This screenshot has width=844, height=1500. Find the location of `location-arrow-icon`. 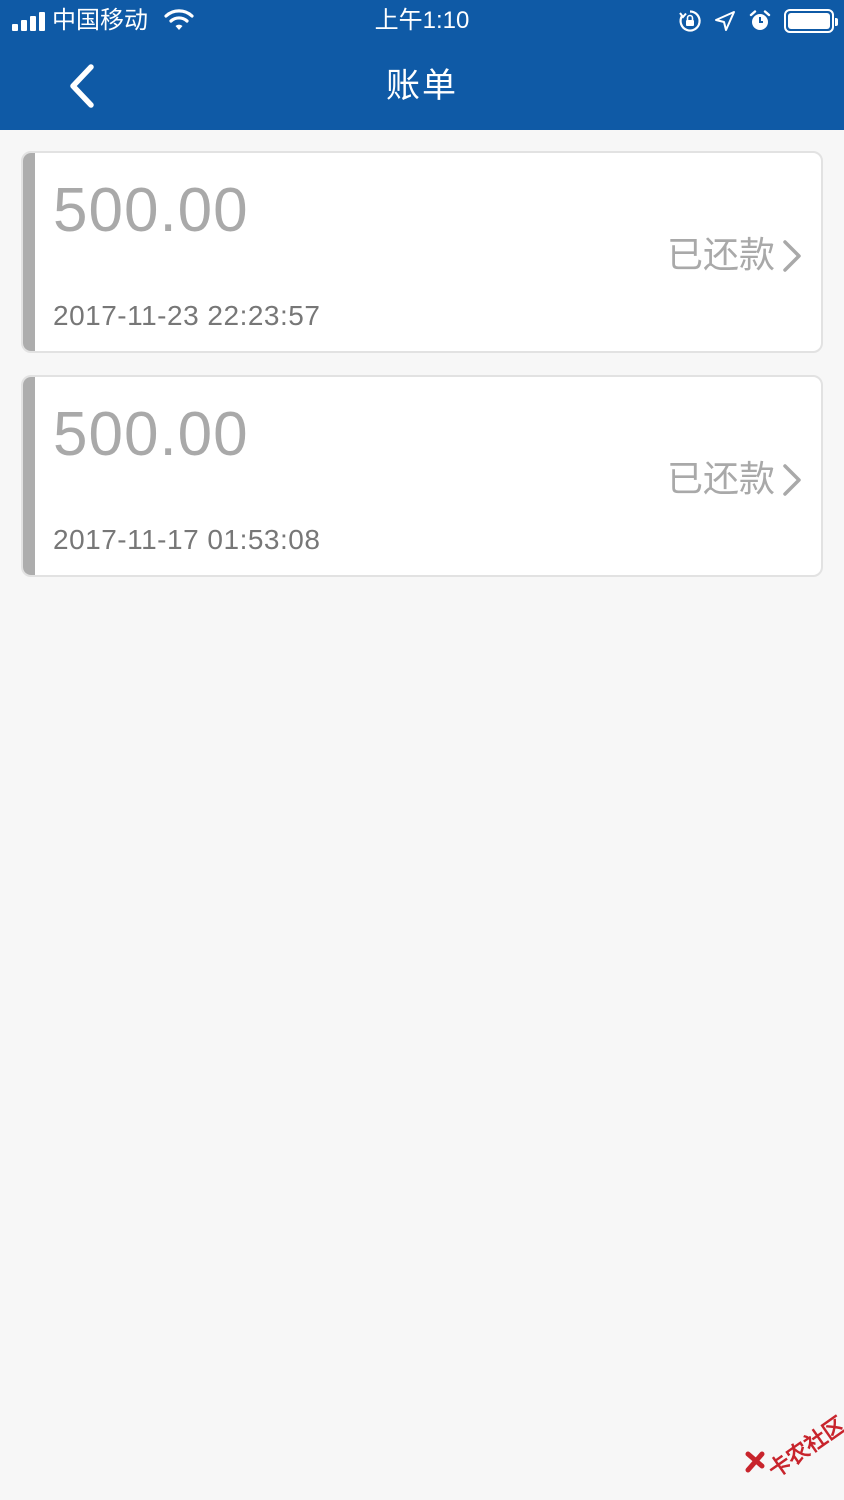

location-arrow-icon is located at coordinates (725, 21).